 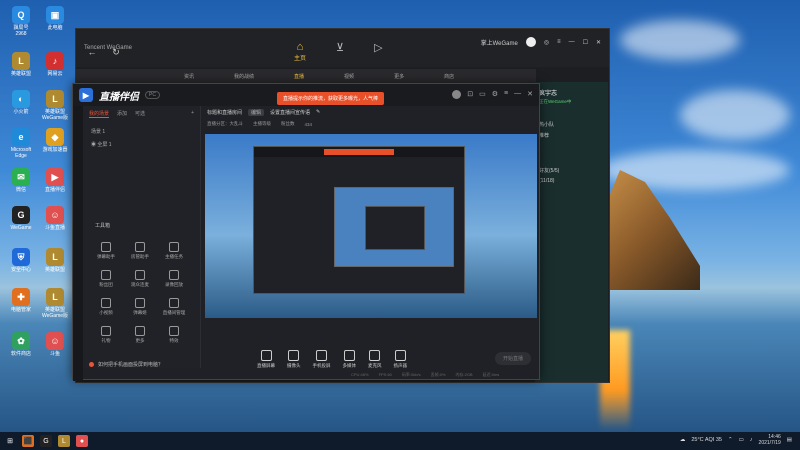 What do you see at coordinates (244, 76) in the screenshot?
I see `subnav-item: 我的战绩` at bounding box center [244, 76].